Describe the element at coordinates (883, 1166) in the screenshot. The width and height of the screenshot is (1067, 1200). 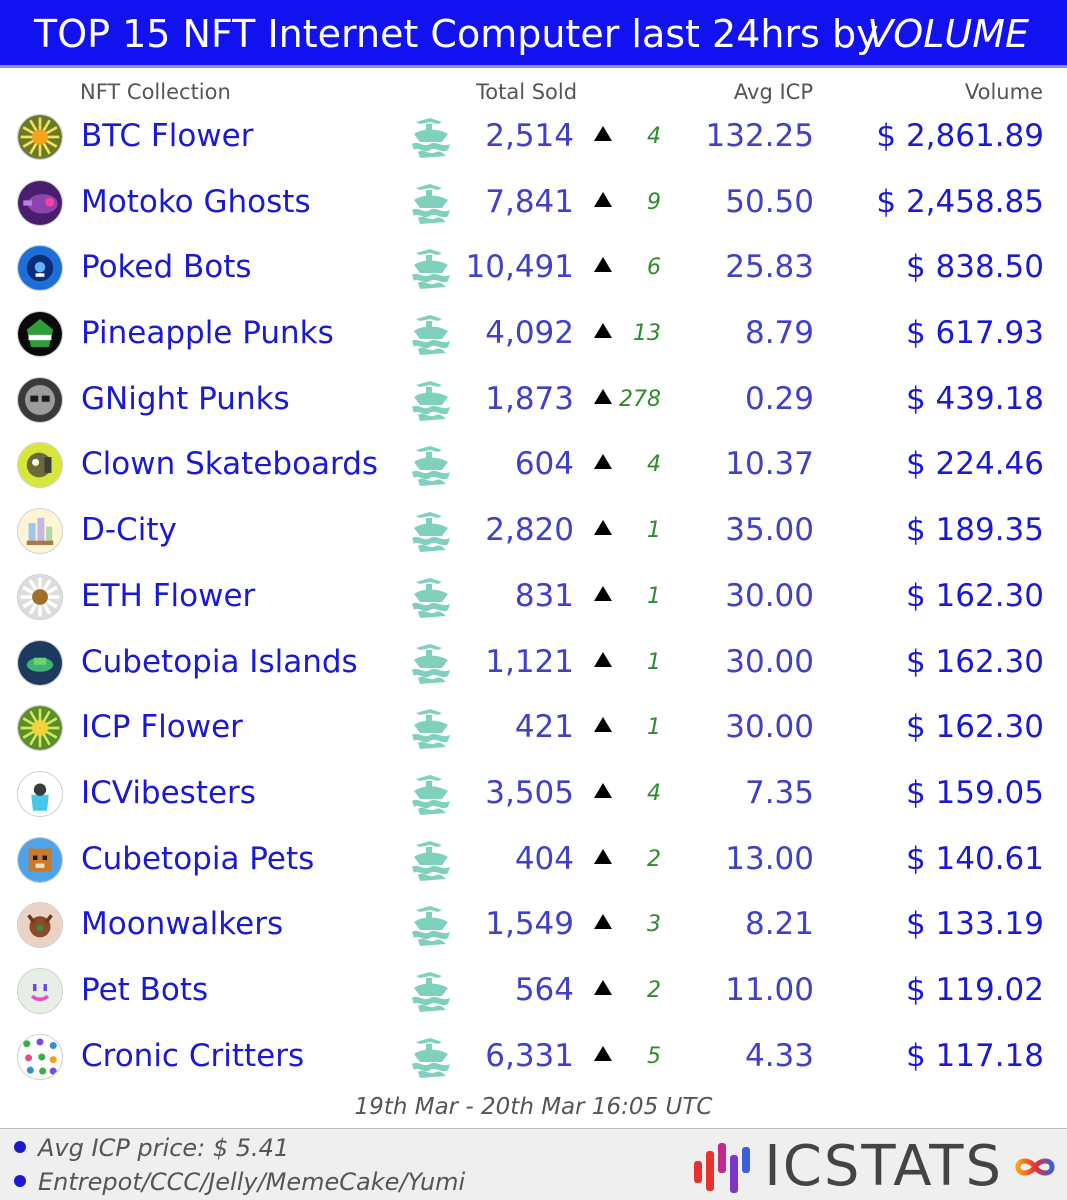
I see `brand-name: ICSTATS` at that location.